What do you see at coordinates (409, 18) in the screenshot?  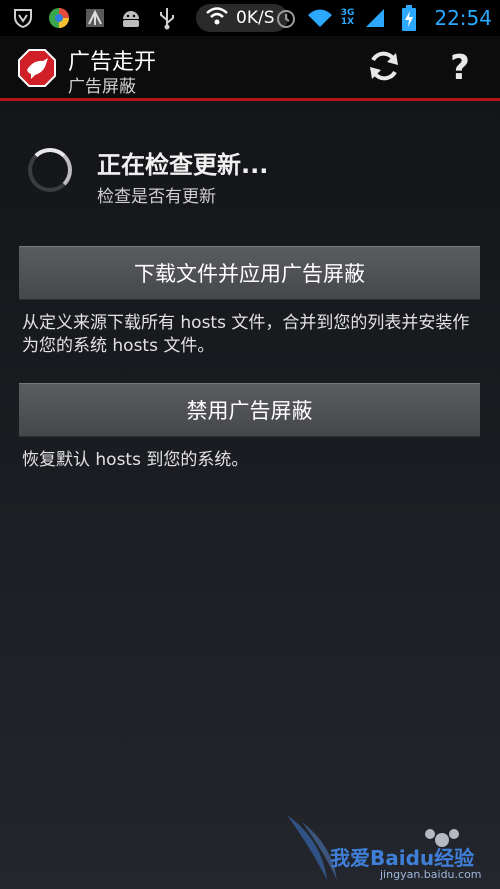 I see `battery-charging-icon` at bounding box center [409, 18].